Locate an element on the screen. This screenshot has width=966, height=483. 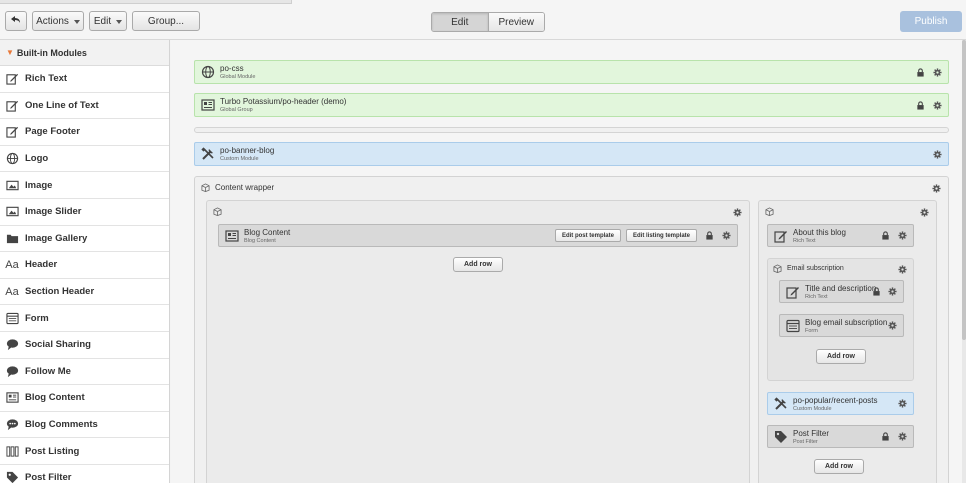
module-po-banner-blog: po-banner-blog Custom Module is located at coordinates (571, 154).